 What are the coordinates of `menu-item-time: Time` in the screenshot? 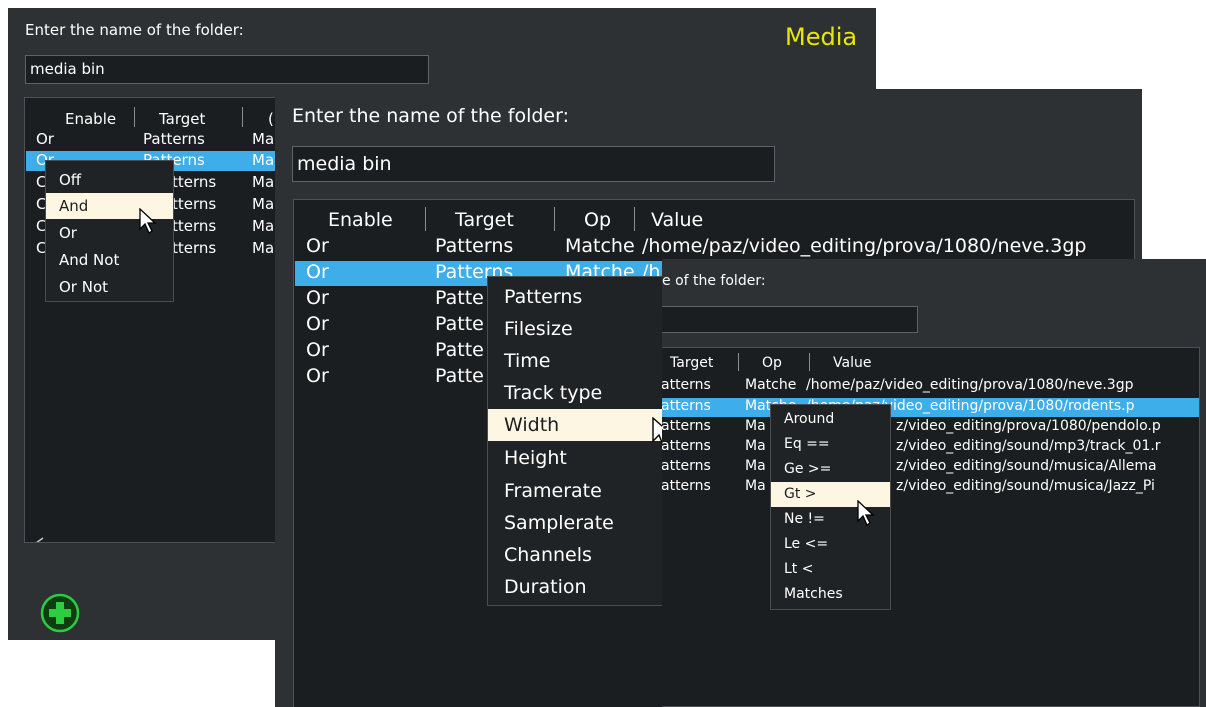 It's located at (575, 361).